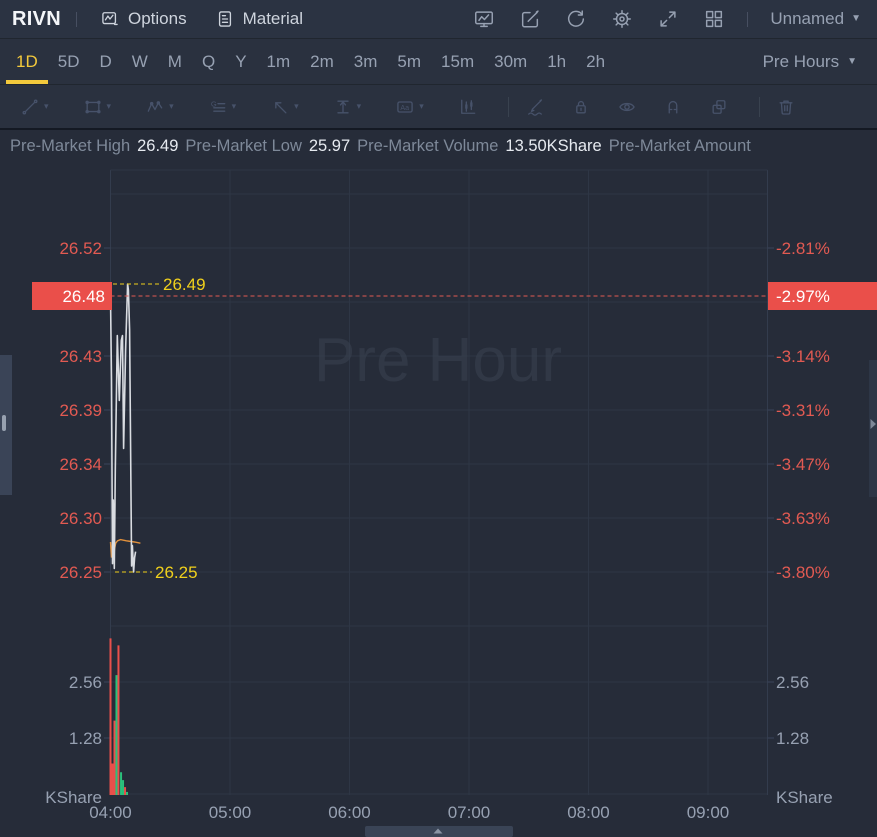 The image size is (877, 837). Describe the element at coordinates (343, 107) in the screenshot. I see `measure-icon` at that location.